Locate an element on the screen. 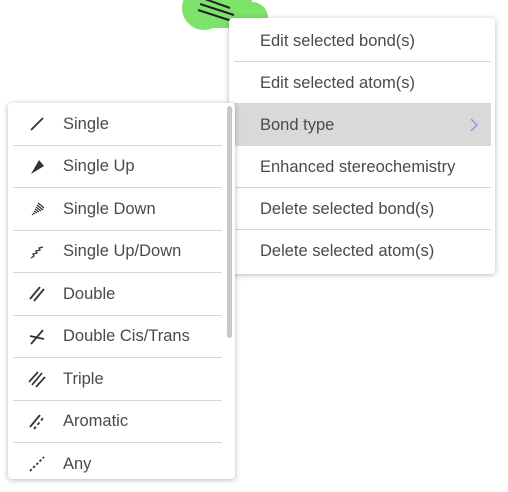 The image size is (508, 492). menu-item-enhanced-stereo: Enhanced stereochemistry is located at coordinates (362, 167).